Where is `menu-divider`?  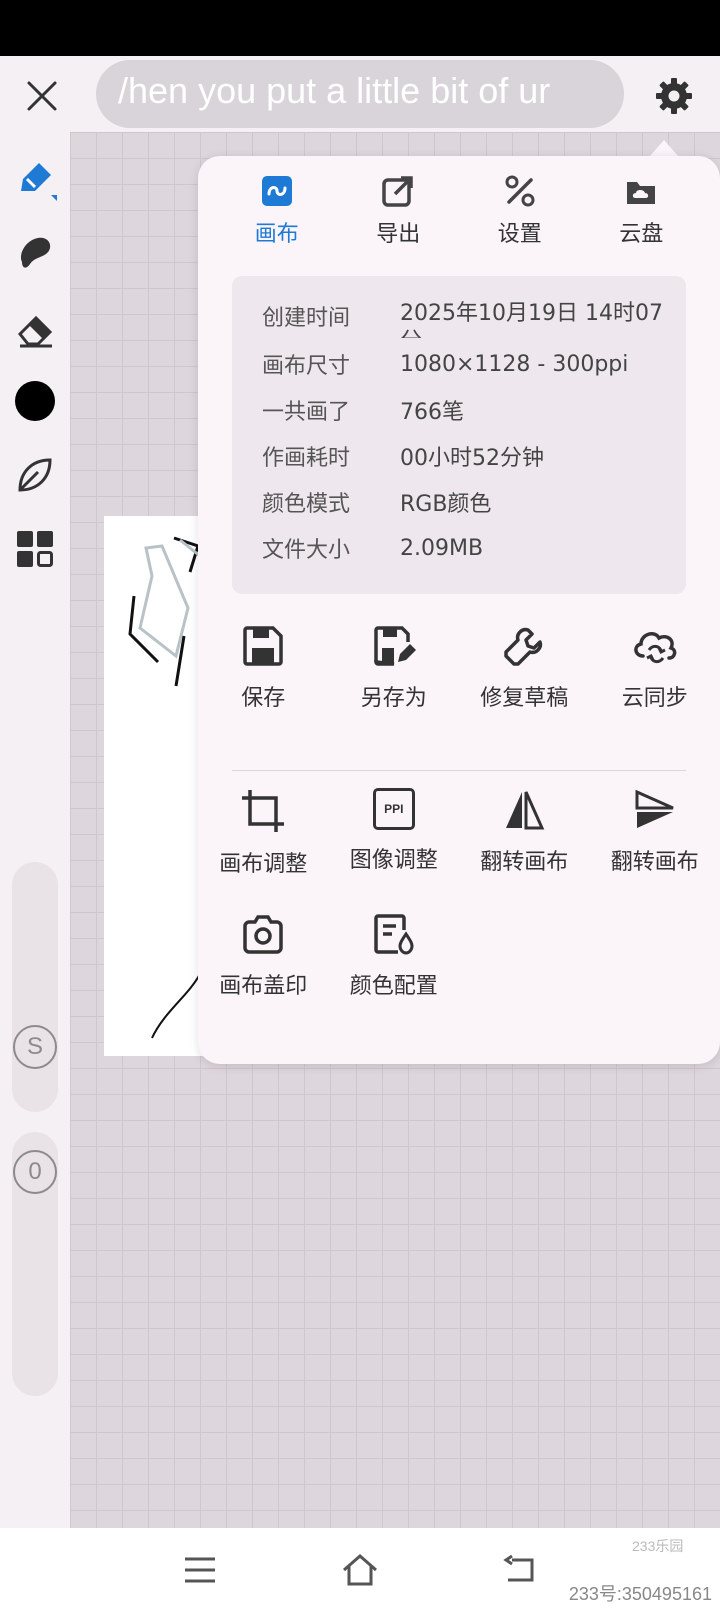 menu-divider is located at coordinates (459, 770).